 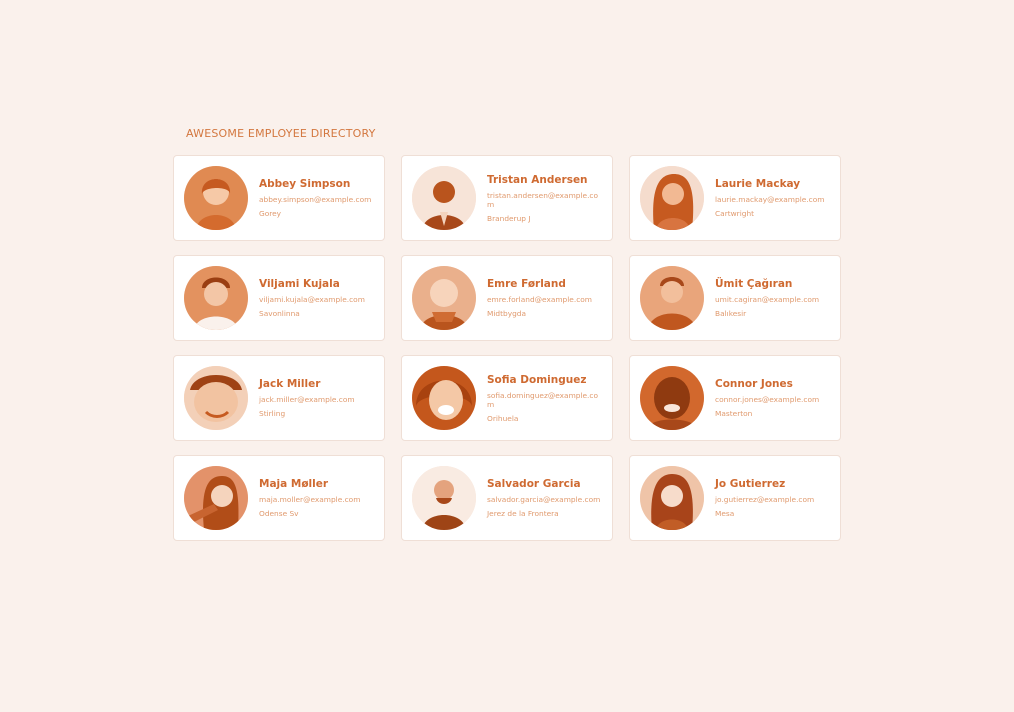 What do you see at coordinates (279, 513) in the screenshot?
I see `employee-city: Odense Sv` at bounding box center [279, 513].